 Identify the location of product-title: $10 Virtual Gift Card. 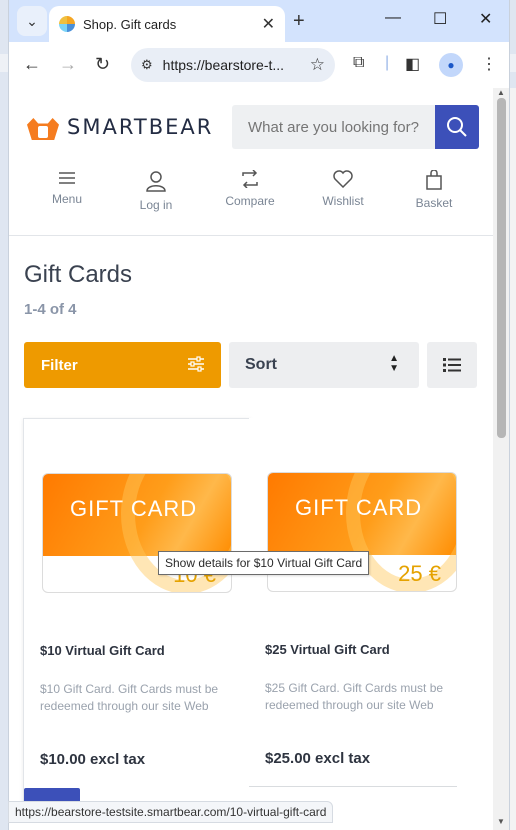
(102, 650).